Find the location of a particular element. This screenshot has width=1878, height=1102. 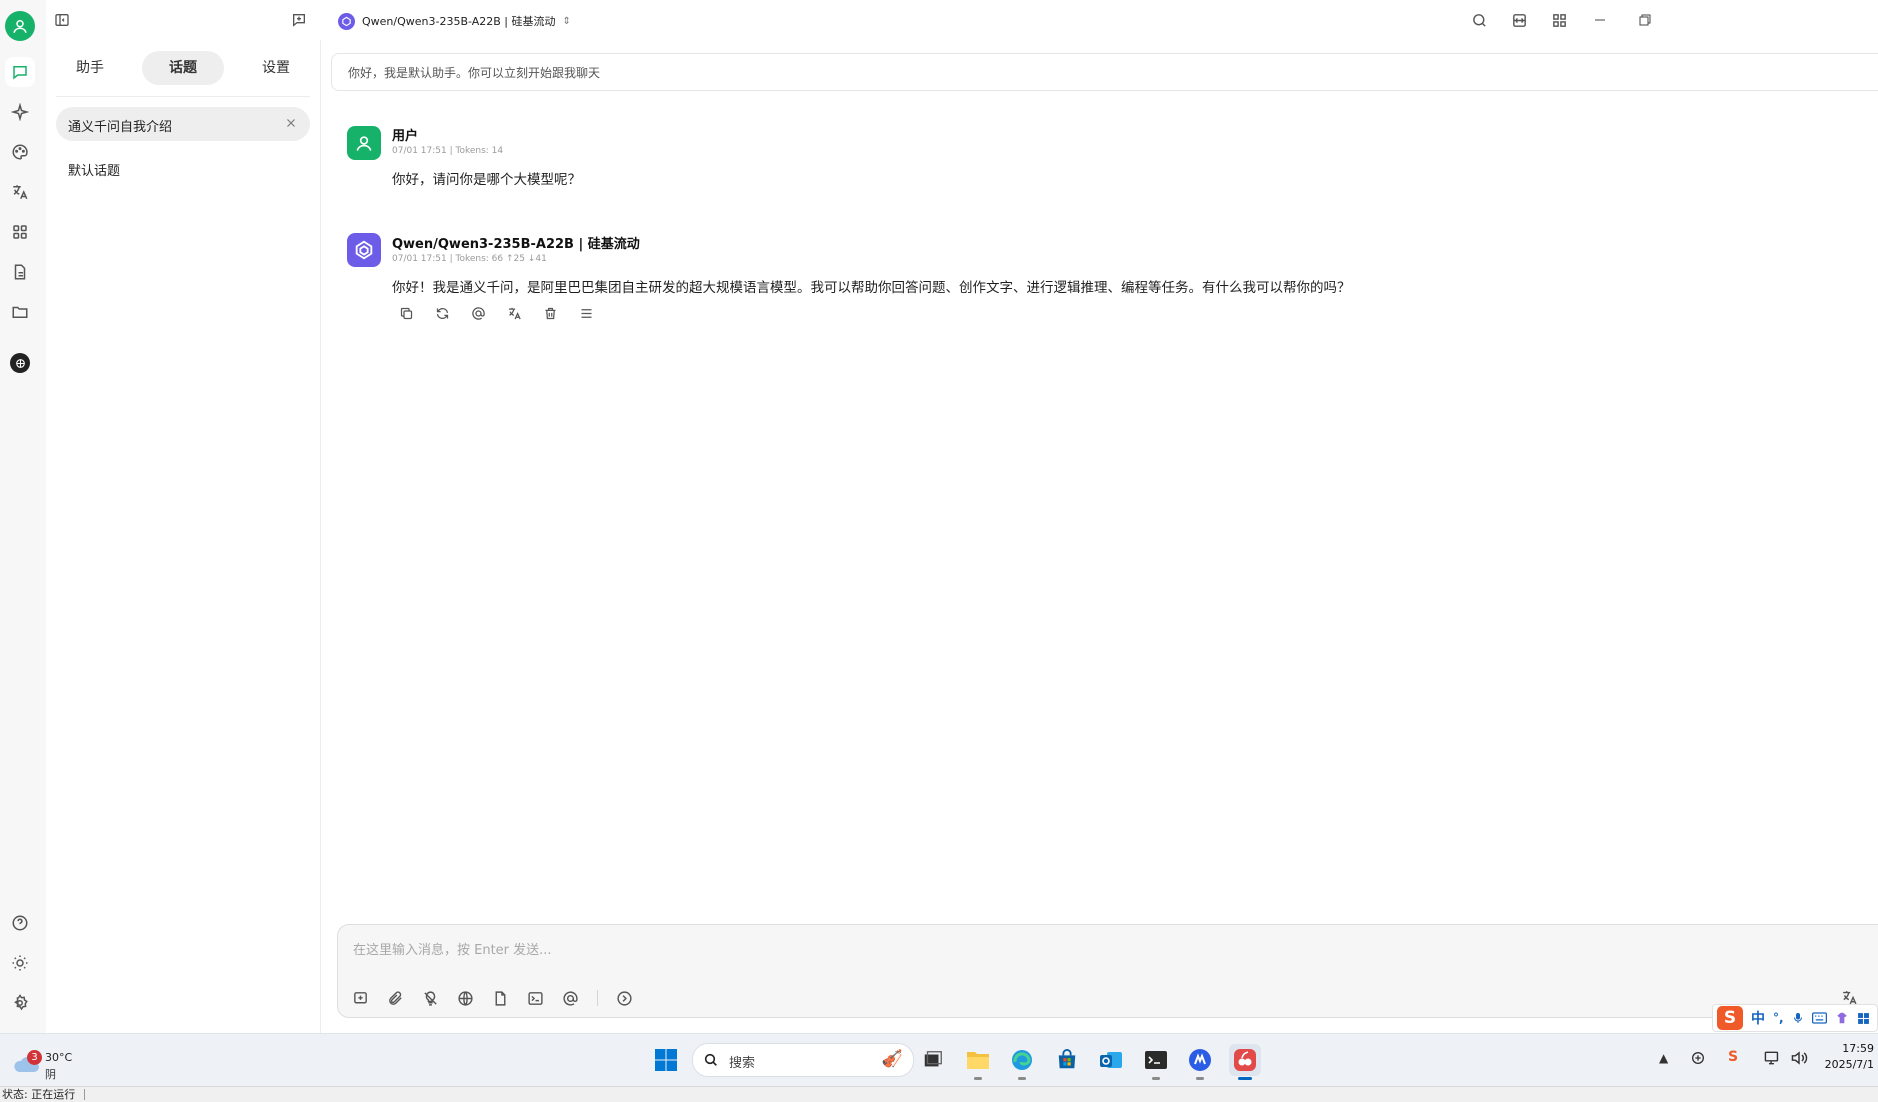

topic-item: 默认话题 is located at coordinates (183, 168).